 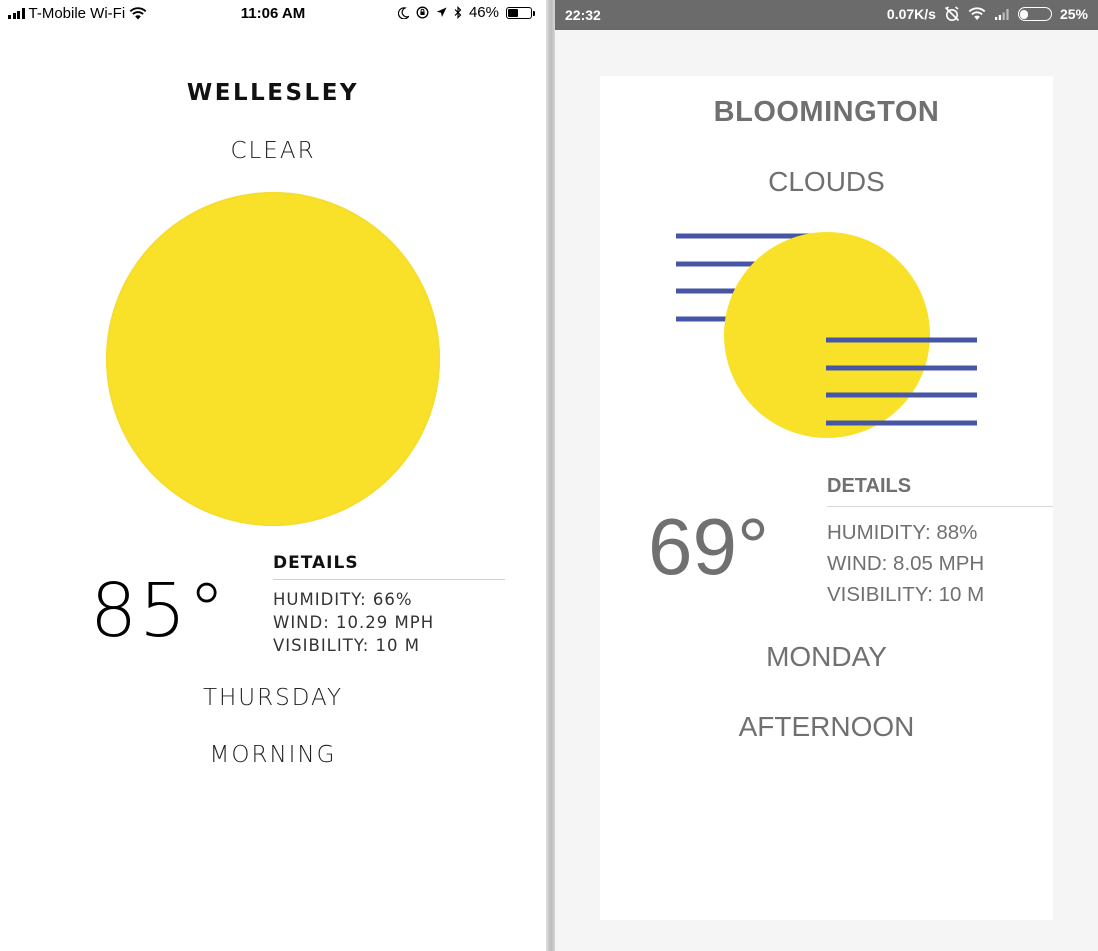 What do you see at coordinates (583, 15) in the screenshot?
I see `android-clock: 22:32` at bounding box center [583, 15].